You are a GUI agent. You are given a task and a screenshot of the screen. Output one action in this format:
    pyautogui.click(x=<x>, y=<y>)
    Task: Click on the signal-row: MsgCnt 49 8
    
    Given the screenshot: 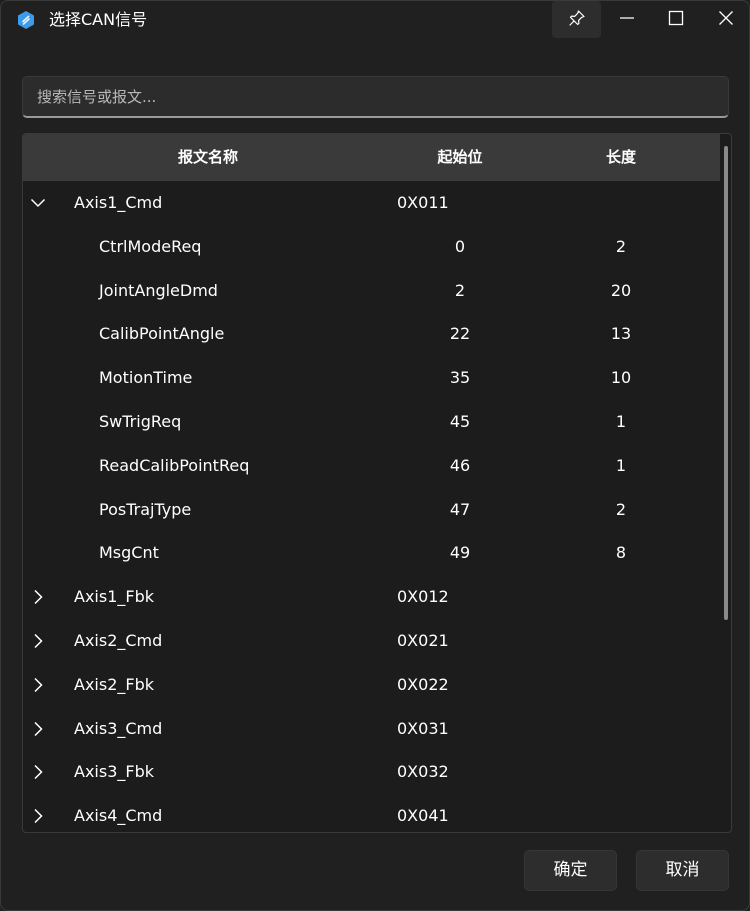 What is the action you would take?
    pyautogui.click(x=371, y=553)
    